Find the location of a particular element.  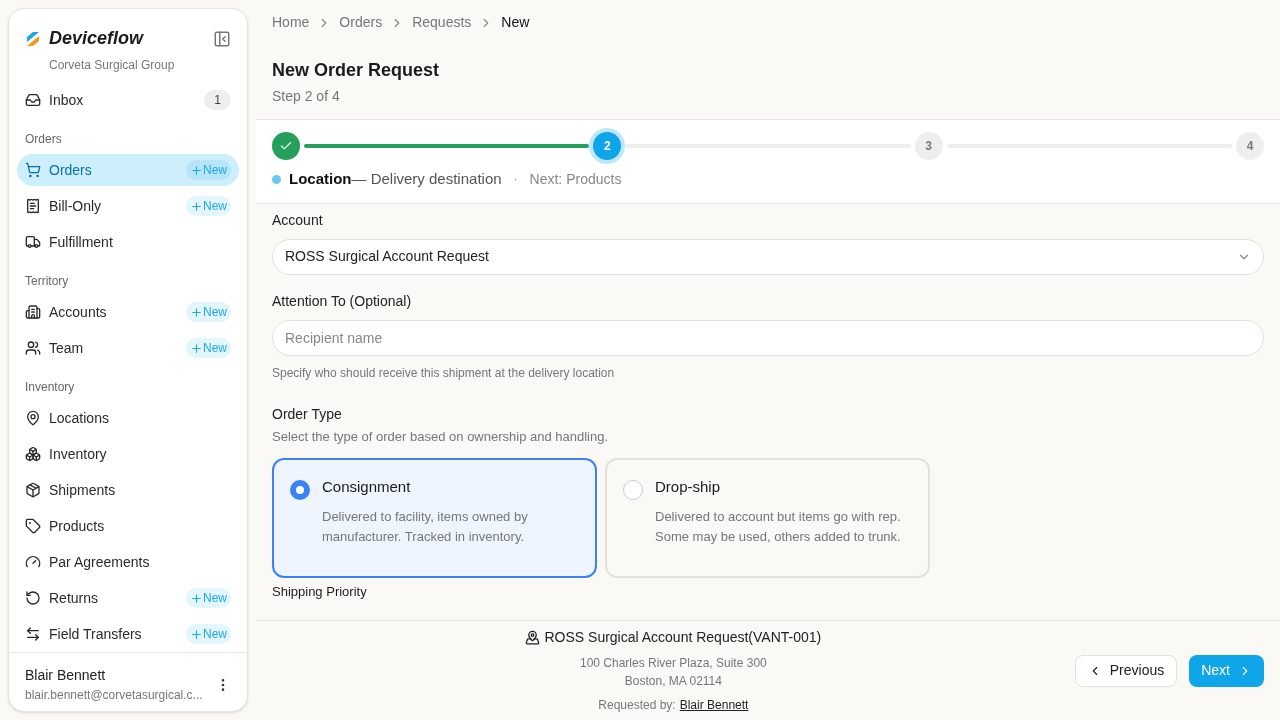

building-icon is located at coordinates (33, 312).